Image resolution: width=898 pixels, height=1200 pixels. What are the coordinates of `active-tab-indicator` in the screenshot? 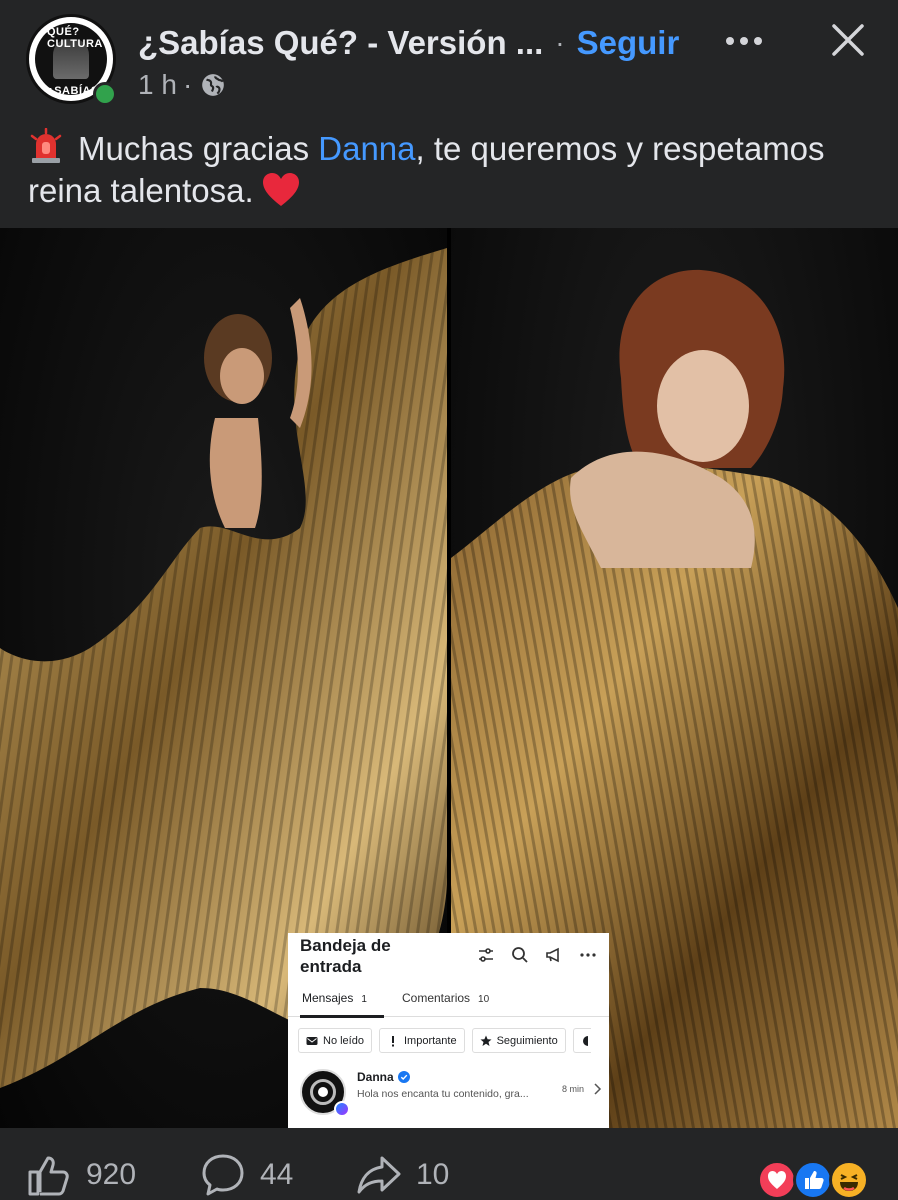 It's located at (342, 1016).